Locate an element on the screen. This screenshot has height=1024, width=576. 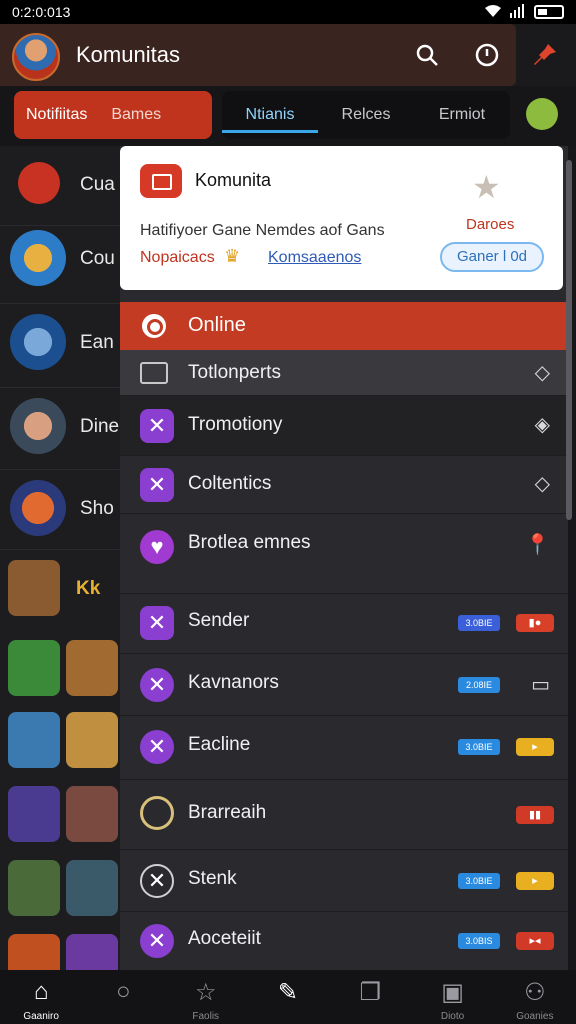
search-icon: ○ is located at coordinates (123, 991).